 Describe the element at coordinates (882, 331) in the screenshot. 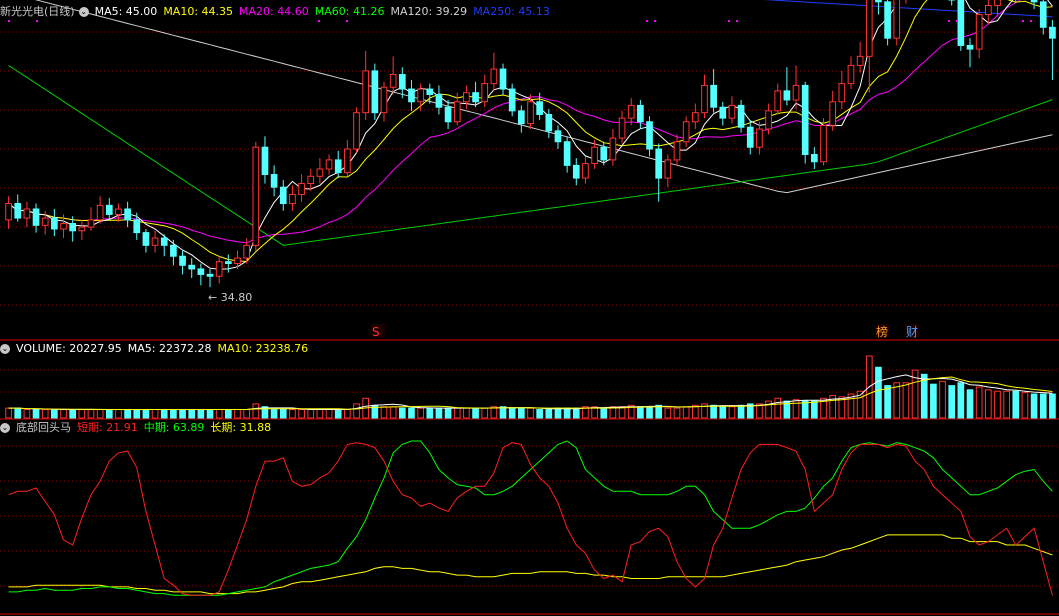

I see `event-marker: 榜` at that location.